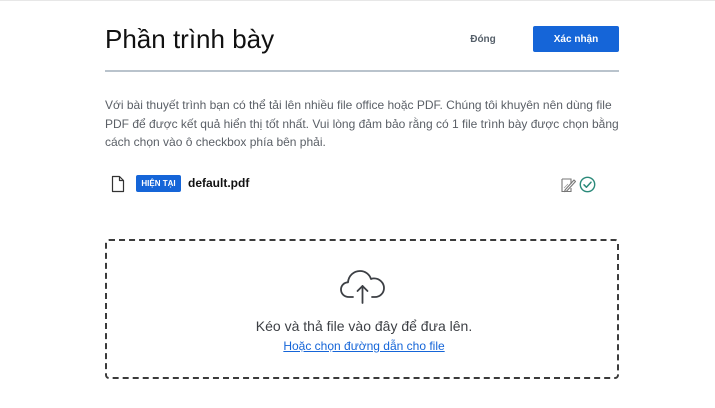  Describe the element at coordinates (362, 36) in the screenshot. I see `dialog-header: Phần trình bày Đóng Xác nhận` at that location.